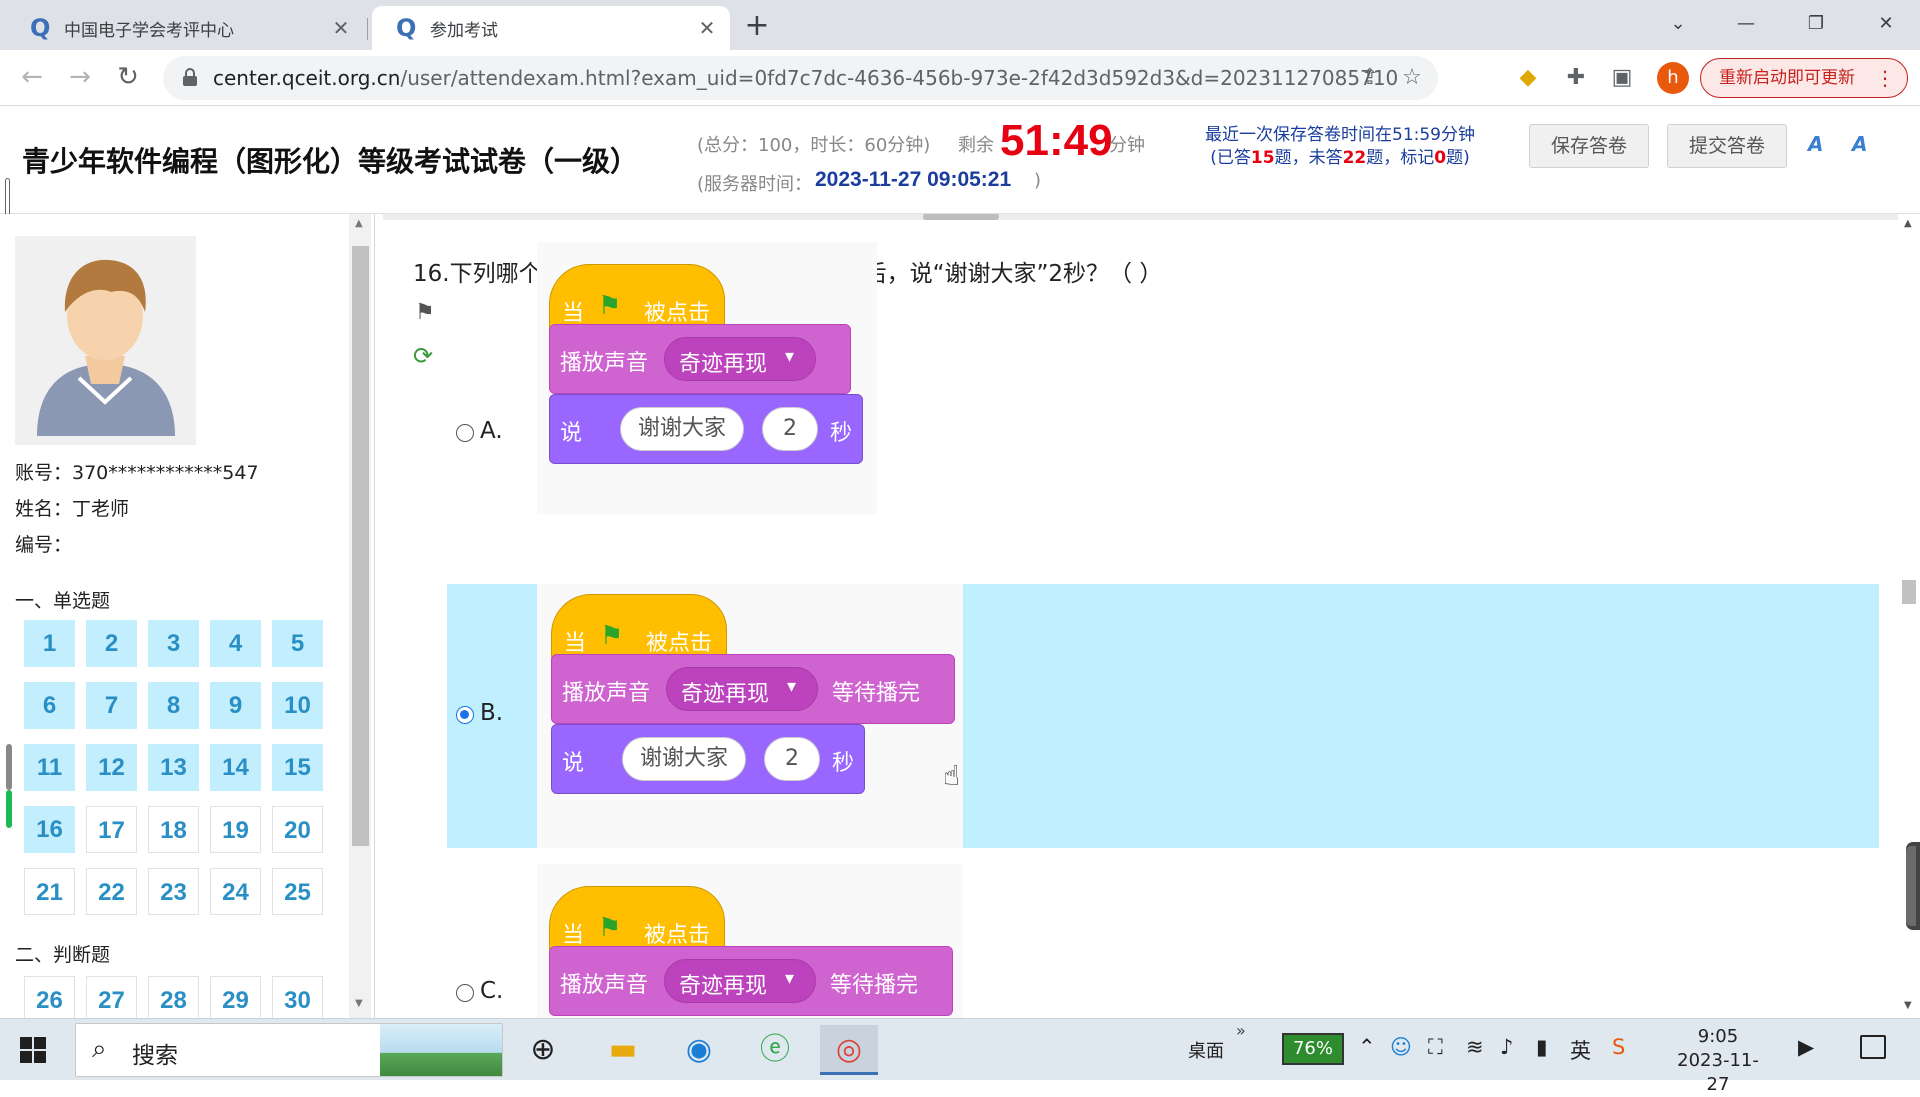  Describe the element at coordinates (297, 705) in the screenshot. I see `question-nav-button: 10` at that location.